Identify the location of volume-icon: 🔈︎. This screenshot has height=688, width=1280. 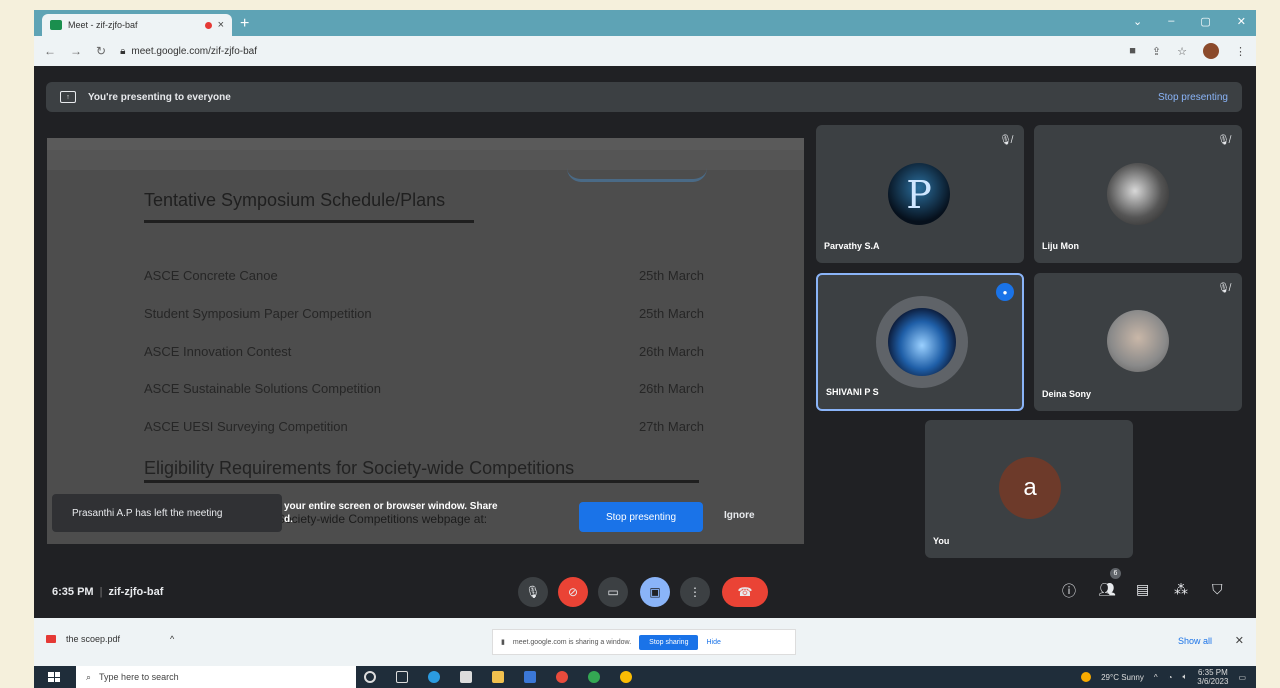
(1184, 677).